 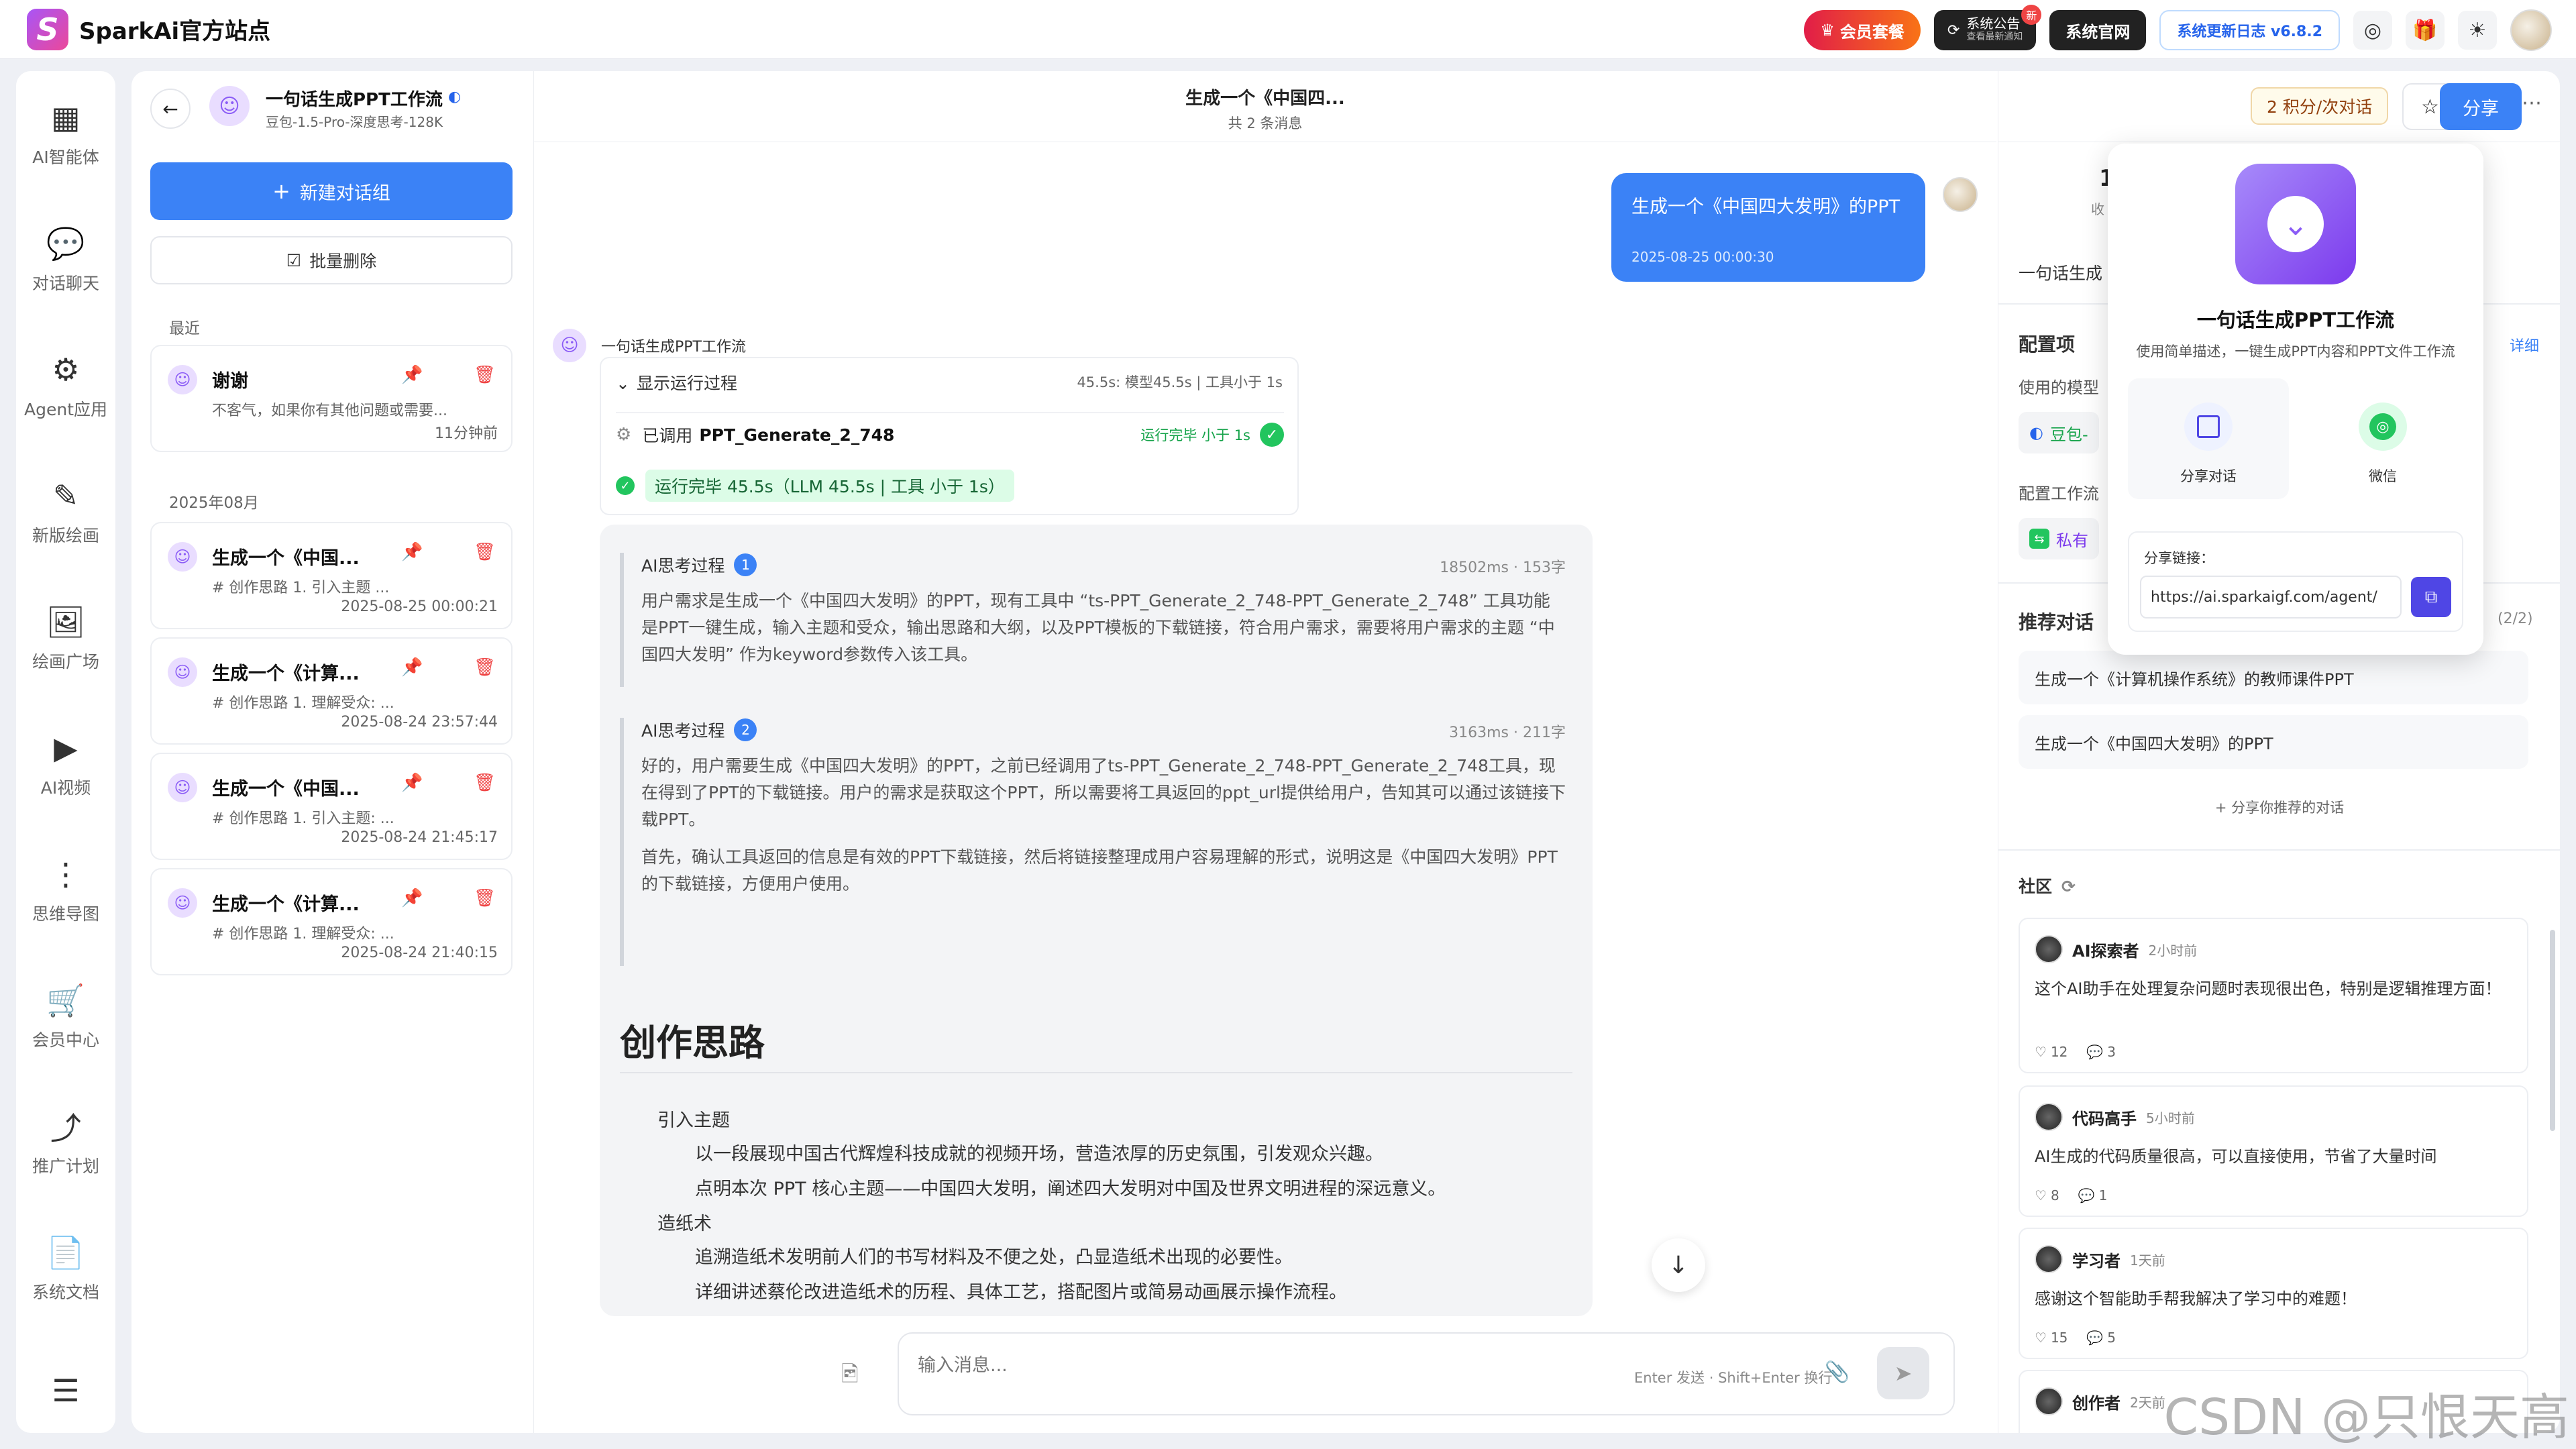 I want to click on recommend-item: 生成一个《中国四大发明》的PPT, so click(x=2273, y=742).